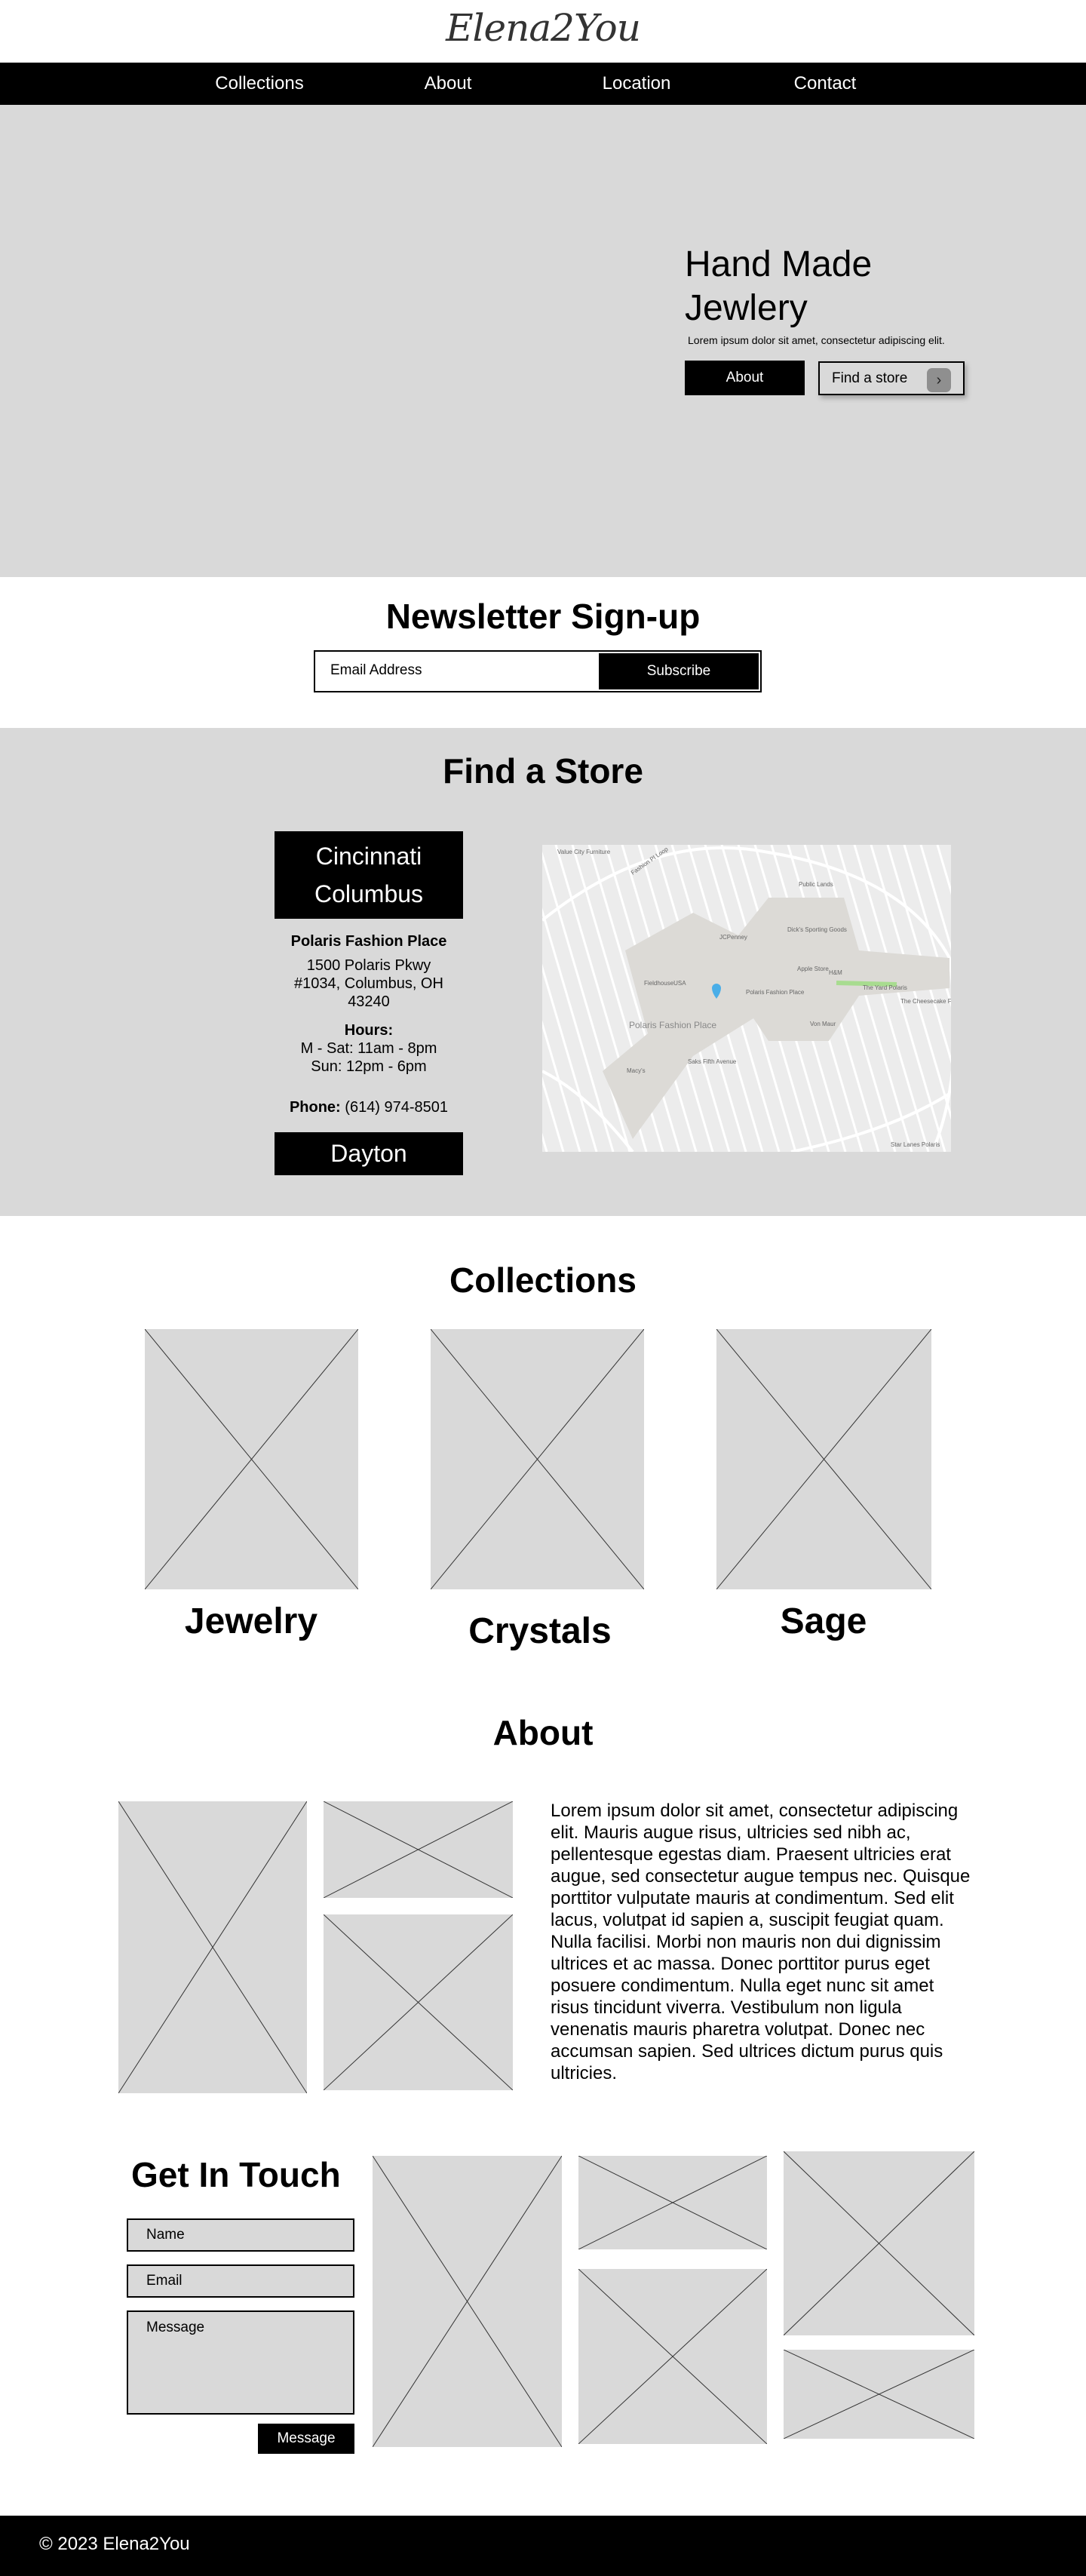 Image resolution: width=1086 pixels, height=2576 pixels. I want to click on map-label: Value City Furniture, so click(584, 852).